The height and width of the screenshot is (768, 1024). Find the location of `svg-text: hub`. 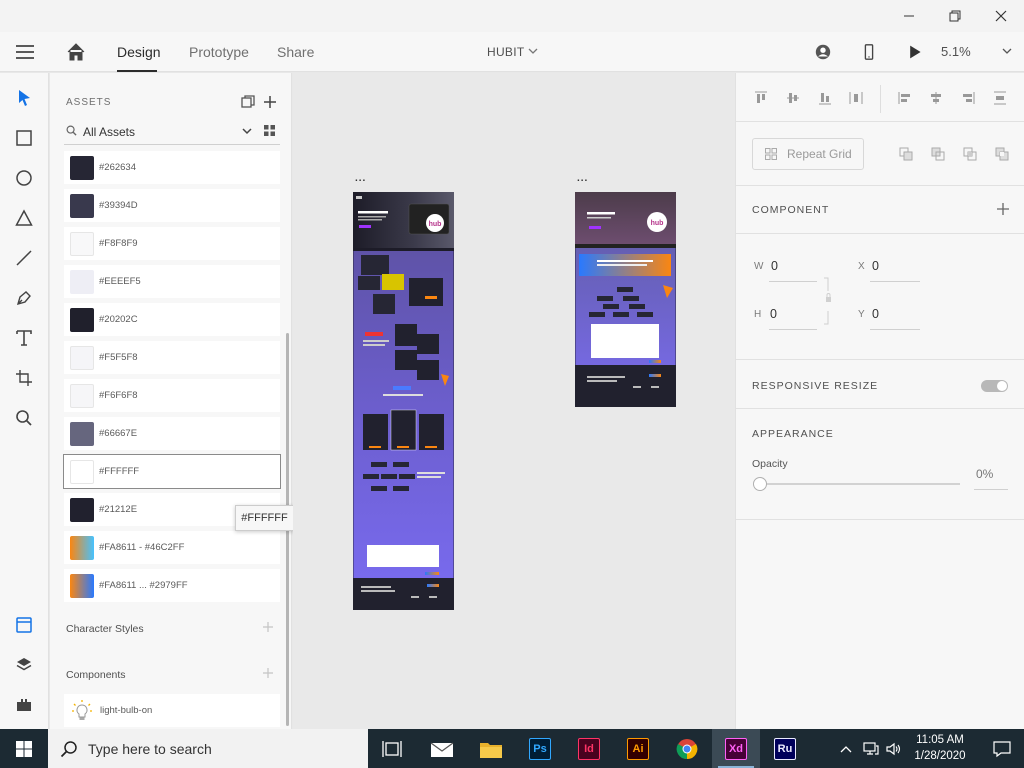

svg-text: hub is located at coordinates (435, 224).